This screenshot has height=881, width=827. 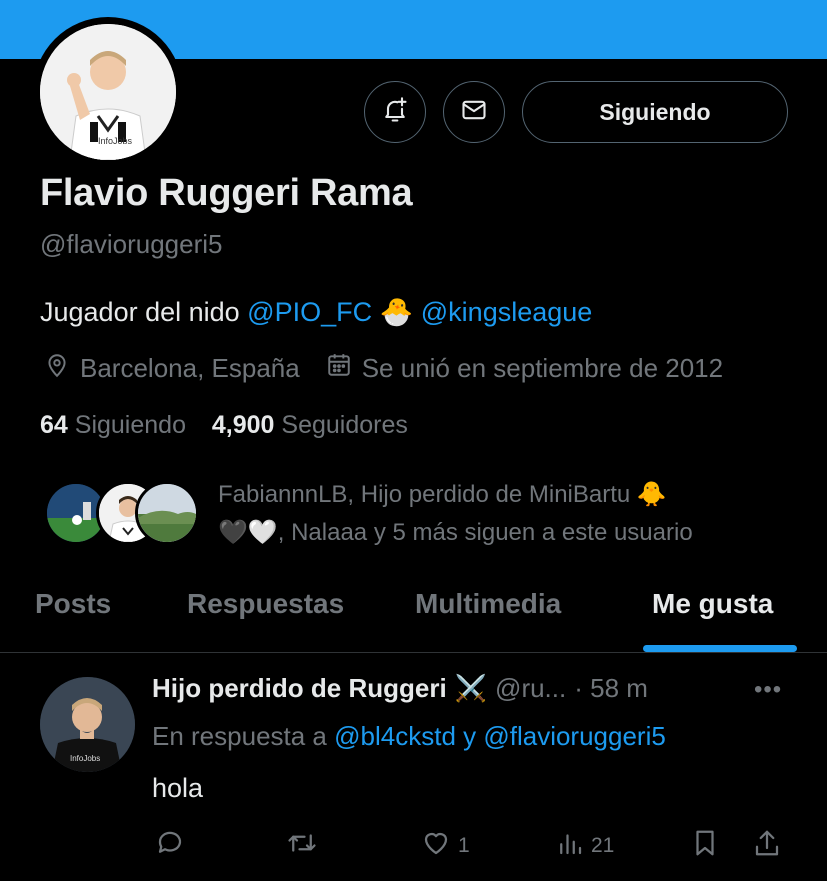 What do you see at coordinates (471, 688) in the screenshot?
I see `crossed-swords-emoji: ⚔️` at bounding box center [471, 688].